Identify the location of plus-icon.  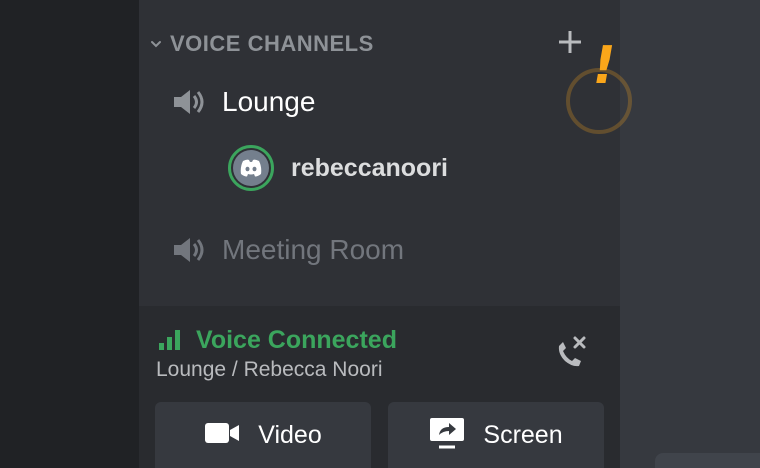
(570, 44).